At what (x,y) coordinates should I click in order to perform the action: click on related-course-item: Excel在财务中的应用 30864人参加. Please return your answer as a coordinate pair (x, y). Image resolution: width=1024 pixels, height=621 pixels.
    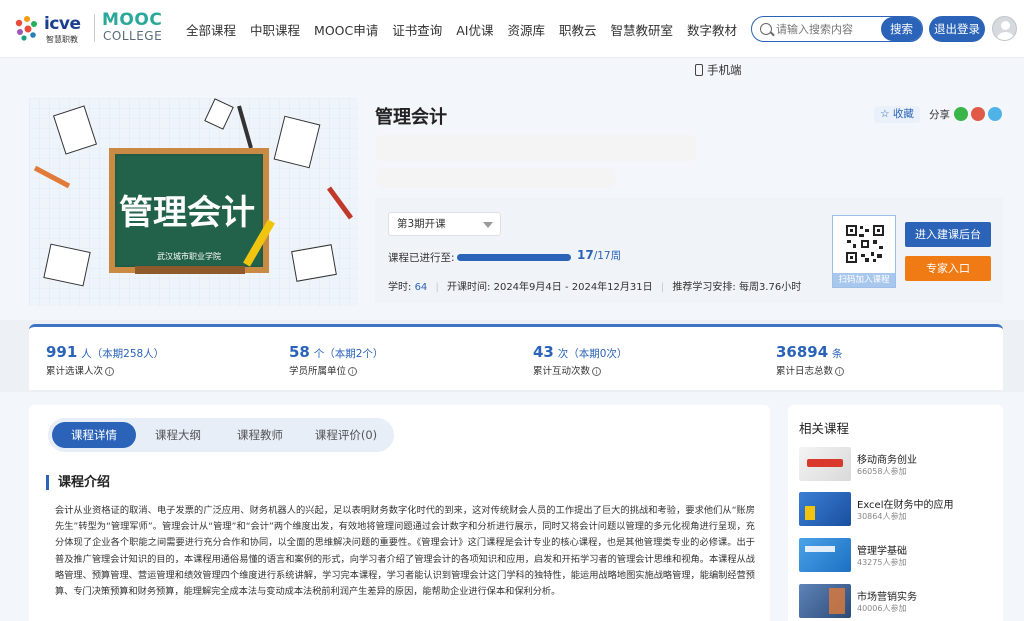
    Looking at the image, I should click on (899, 510).